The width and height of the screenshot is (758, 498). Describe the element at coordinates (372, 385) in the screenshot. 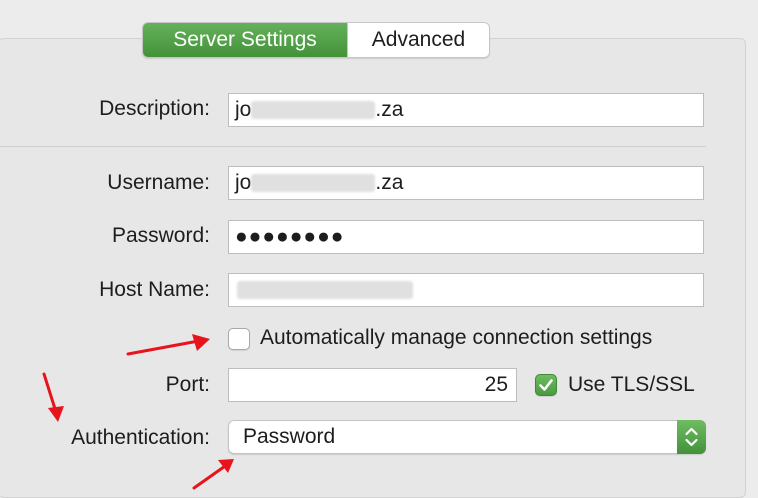

I see `port-field: 25` at that location.